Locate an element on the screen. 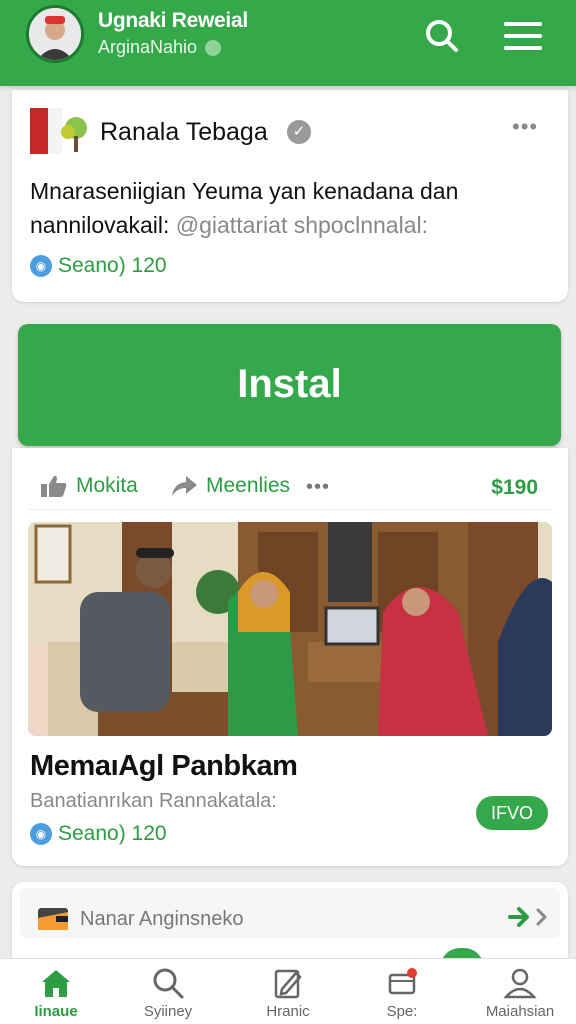  share-label: Meenlies is located at coordinates (248, 485).